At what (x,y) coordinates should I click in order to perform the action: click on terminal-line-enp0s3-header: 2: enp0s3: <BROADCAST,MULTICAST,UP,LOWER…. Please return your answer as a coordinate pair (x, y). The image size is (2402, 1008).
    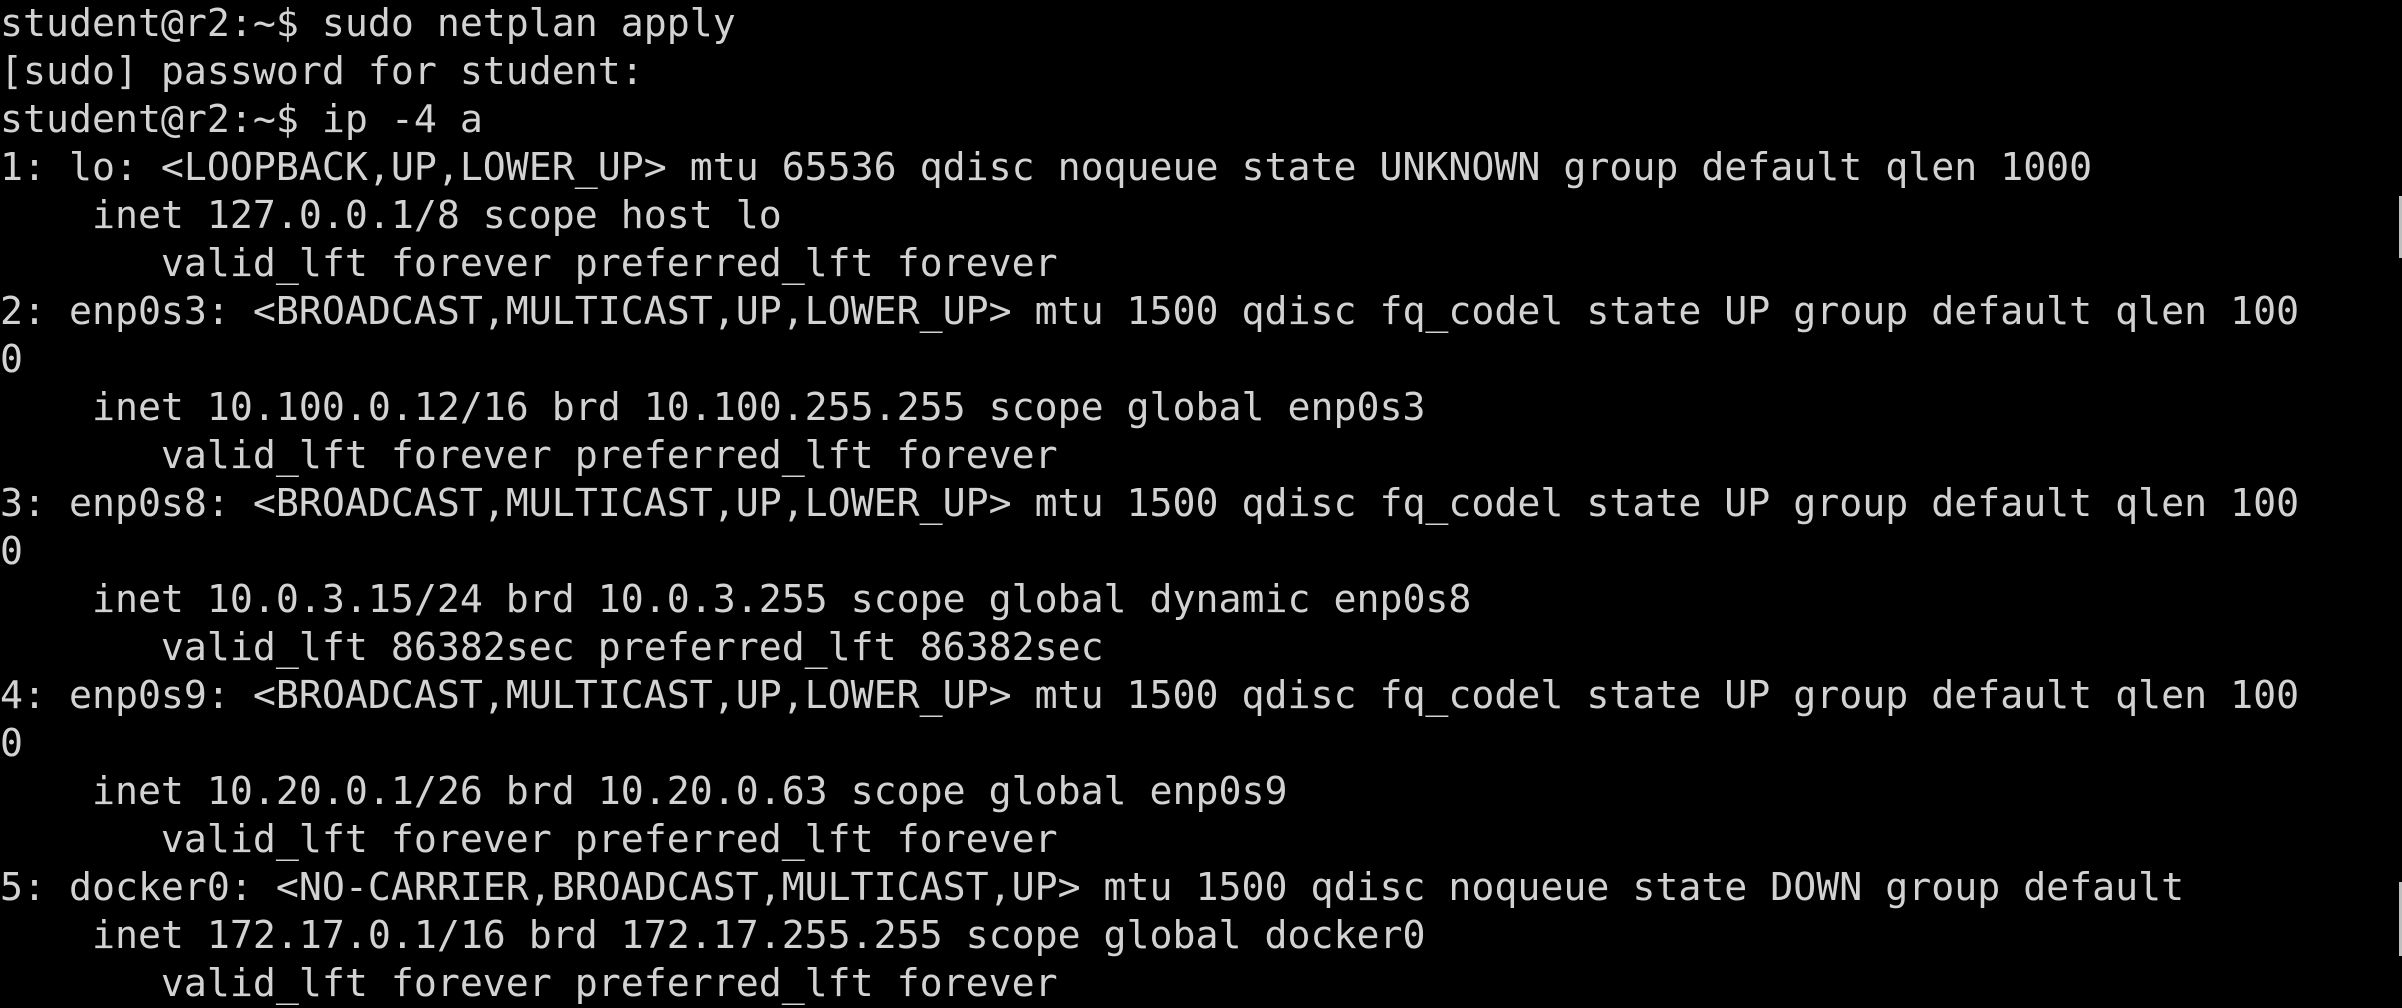
    Looking at the image, I should click on (1150, 312).